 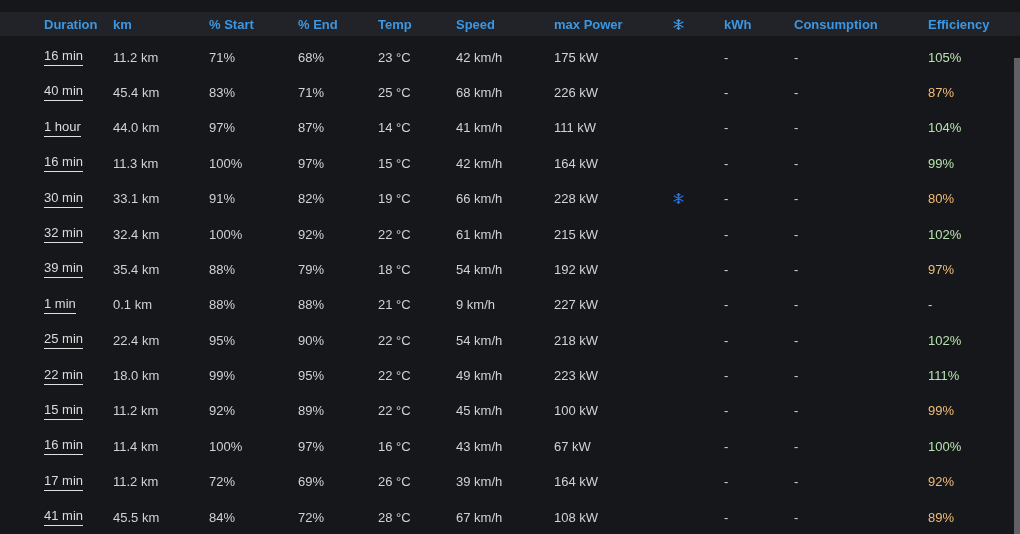 What do you see at coordinates (613, 24) in the screenshot?
I see `column-header: max Power` at bounding box center [613, 24].